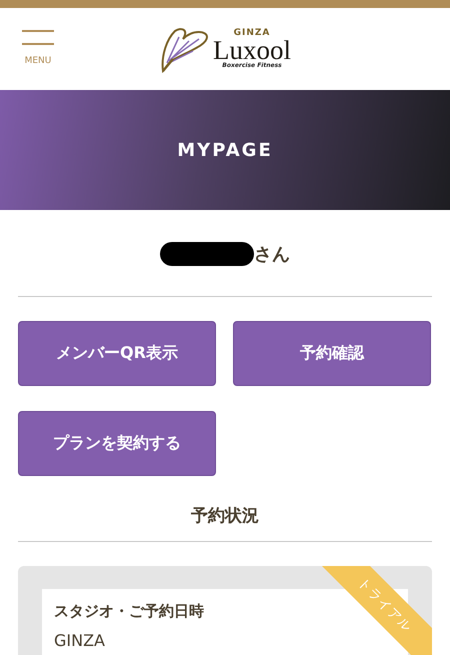 The height and width of the screenshot is (655, 450). Describe the element at coordinates (225, 516) in the screenshot. I see `section-heading: 予約状況` at that location.